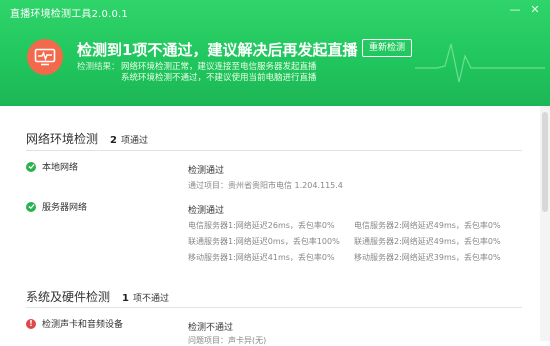 The height and width of the screenshot is (346, 550). I want to click on monitor-badge, so click(45, 57).